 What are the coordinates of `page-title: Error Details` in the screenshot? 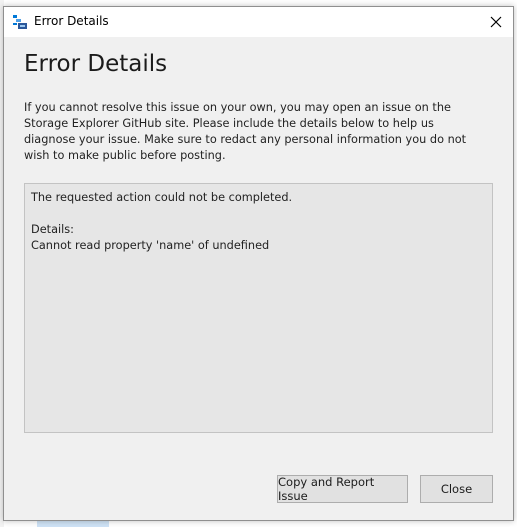 It's located at (96, 64).